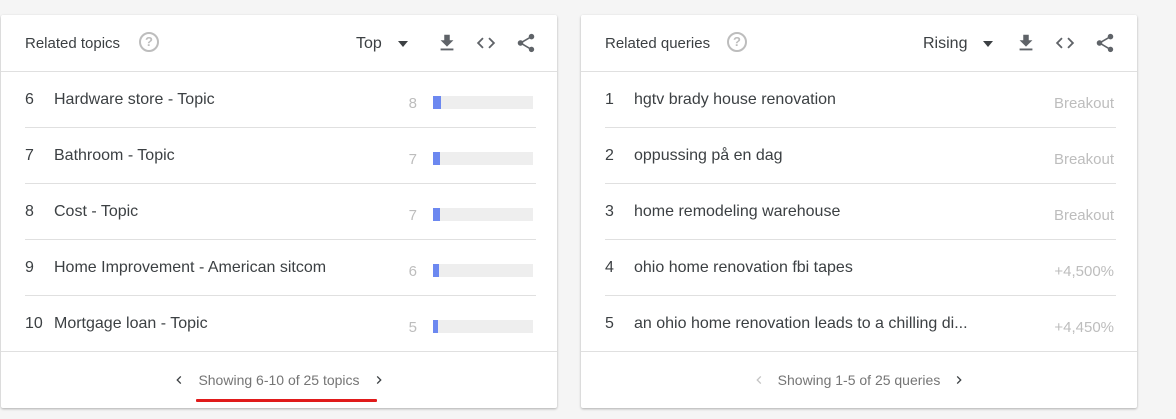 This screenshot has height=419, width=1176. What do you see at coordinates (96, 212) in the screenshot?
I see `topic-label: Cost - Topic` at bounding box center [96, 212].